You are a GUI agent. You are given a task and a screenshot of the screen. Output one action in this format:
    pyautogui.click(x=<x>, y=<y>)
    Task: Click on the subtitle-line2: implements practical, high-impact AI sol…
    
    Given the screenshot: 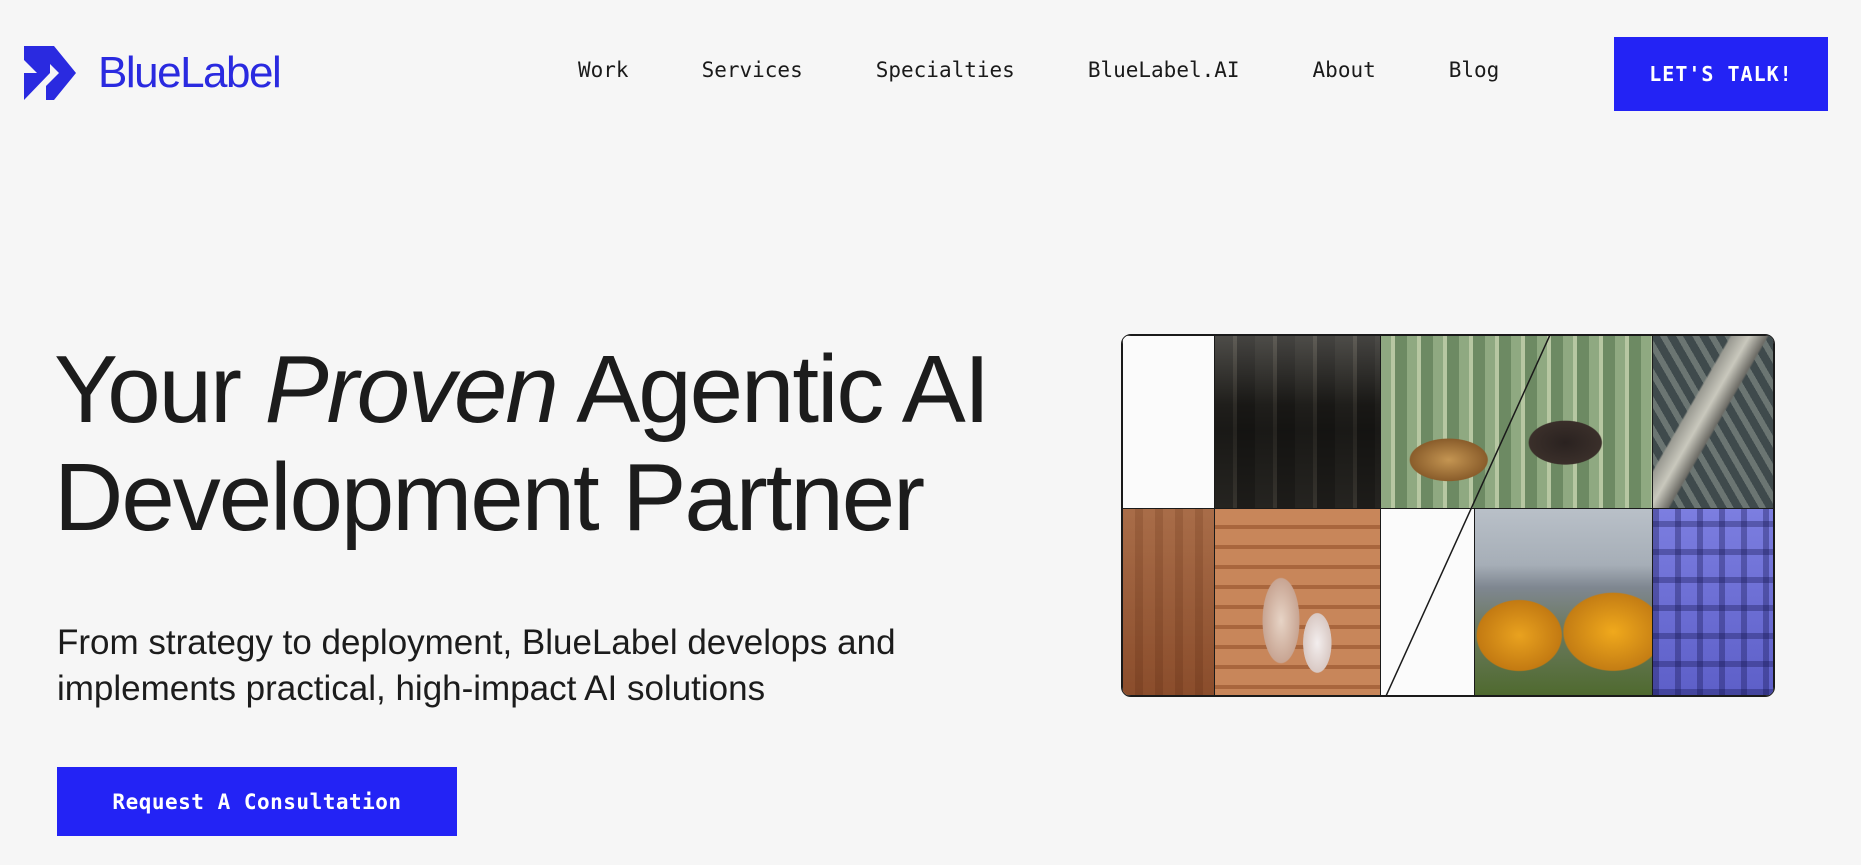 What is the action you would take?
    pyautogui.click(x=411, y=688)
    